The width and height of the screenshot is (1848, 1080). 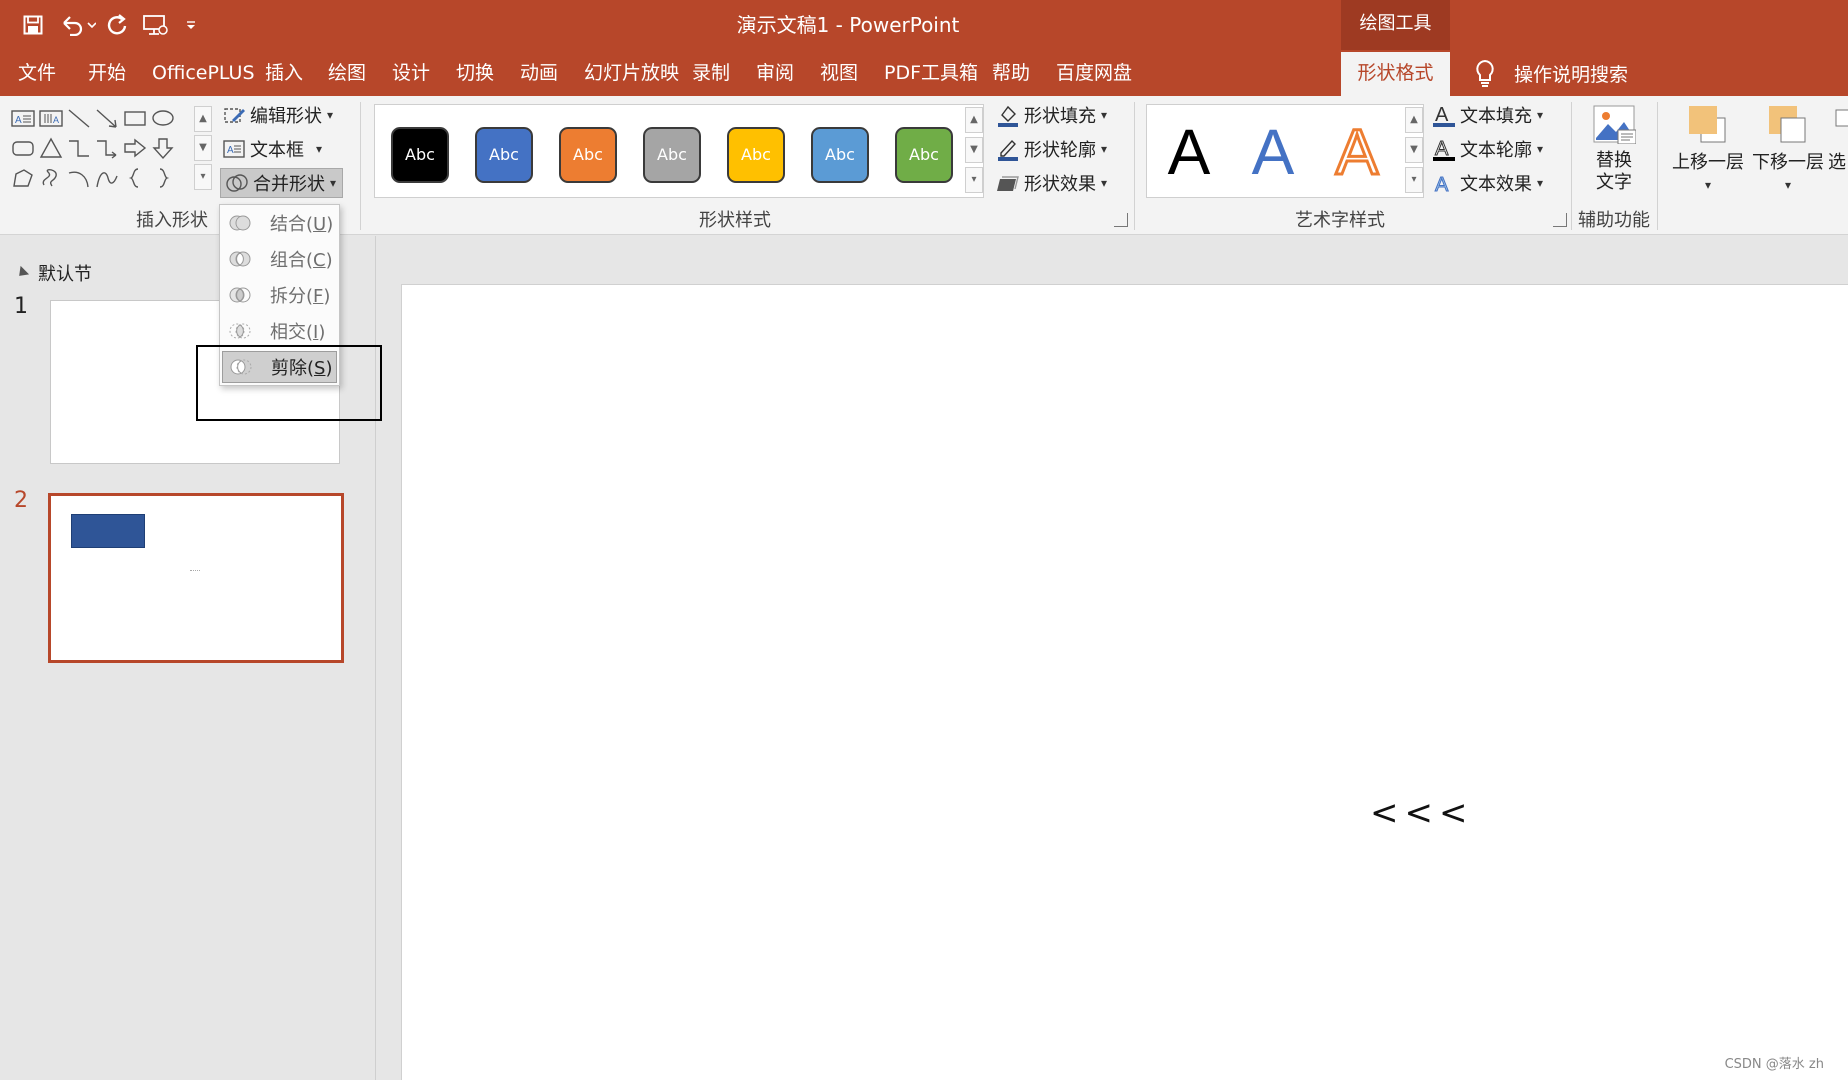 I want to click on merge-union-item: 结合(U), so click(x=279, y=223).